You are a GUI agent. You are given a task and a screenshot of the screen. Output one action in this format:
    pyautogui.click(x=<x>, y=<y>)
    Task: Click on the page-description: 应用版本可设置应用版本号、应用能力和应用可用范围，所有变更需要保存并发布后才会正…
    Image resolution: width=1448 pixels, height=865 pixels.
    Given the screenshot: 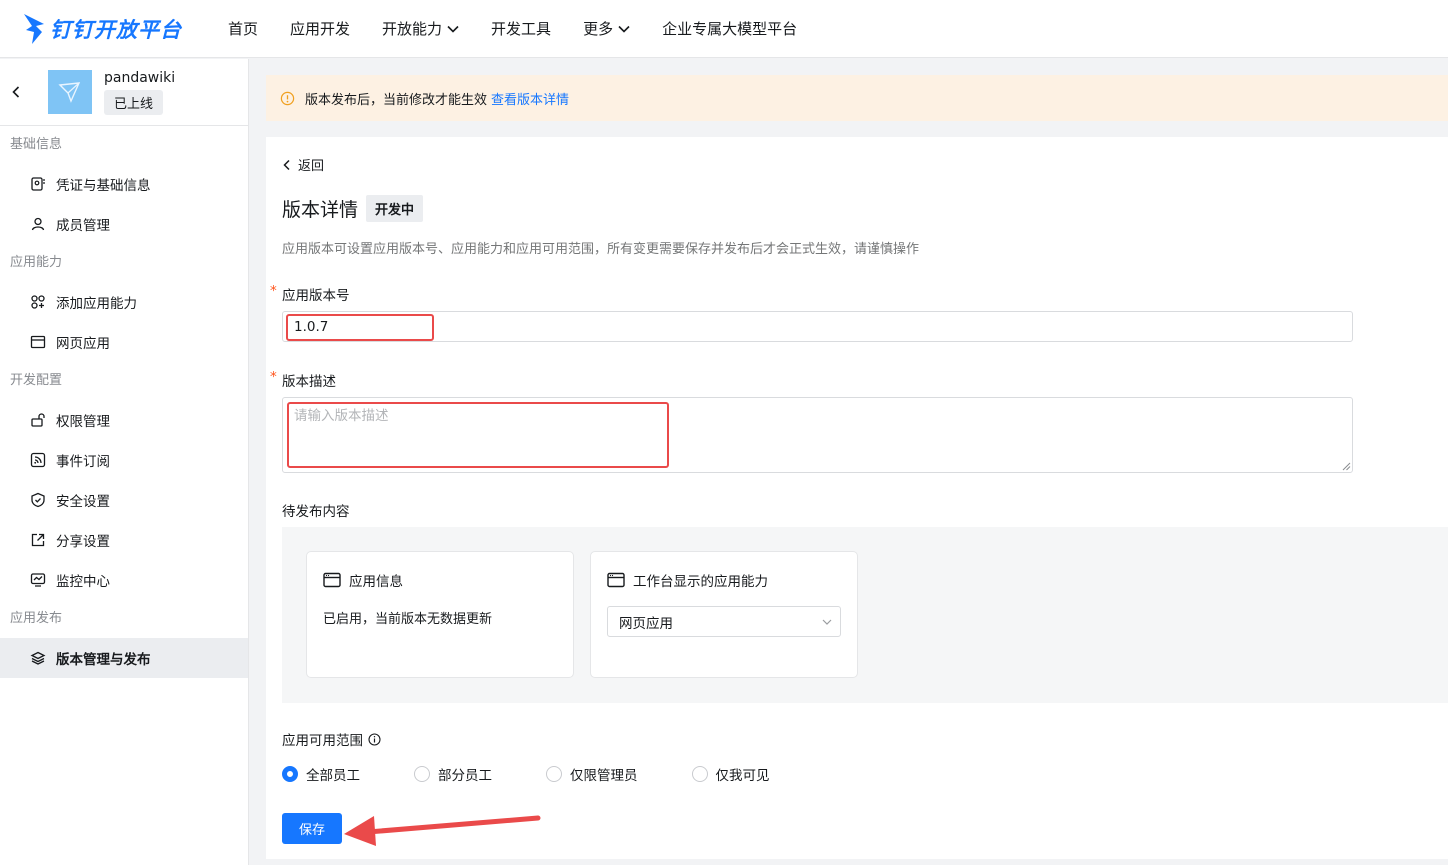 What is the action you would take?
    pyautogui.click(x=601, y=249)
    